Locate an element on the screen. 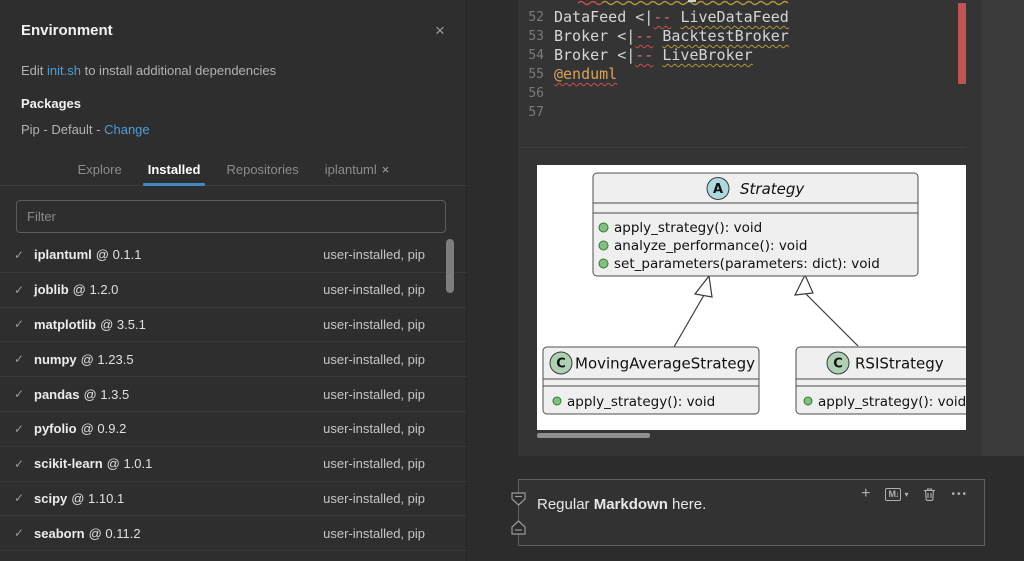 The height and width of the screenshot is (561, 1024). package-name: pandas is located at coordinates (57, 394).